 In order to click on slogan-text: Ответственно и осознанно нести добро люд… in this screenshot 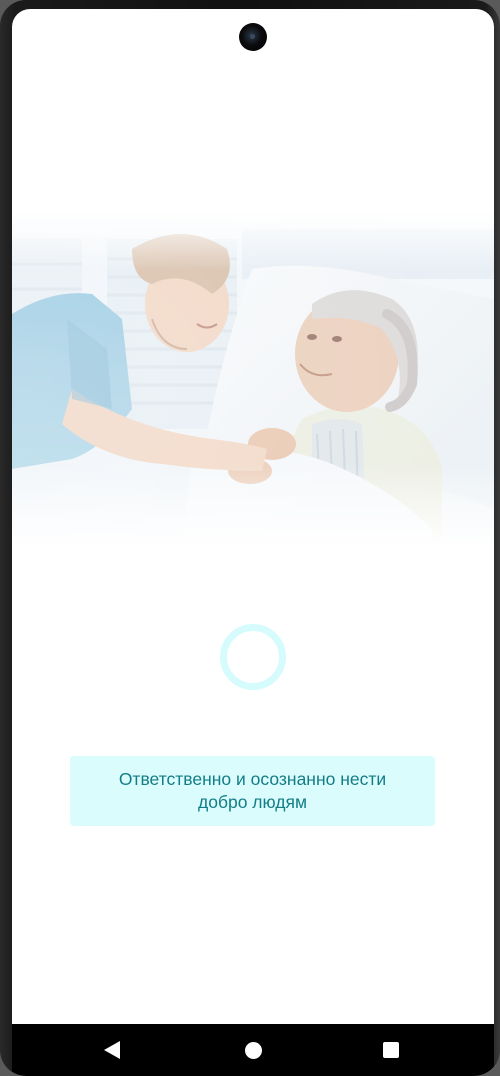, I will do `click(252, 790)`.